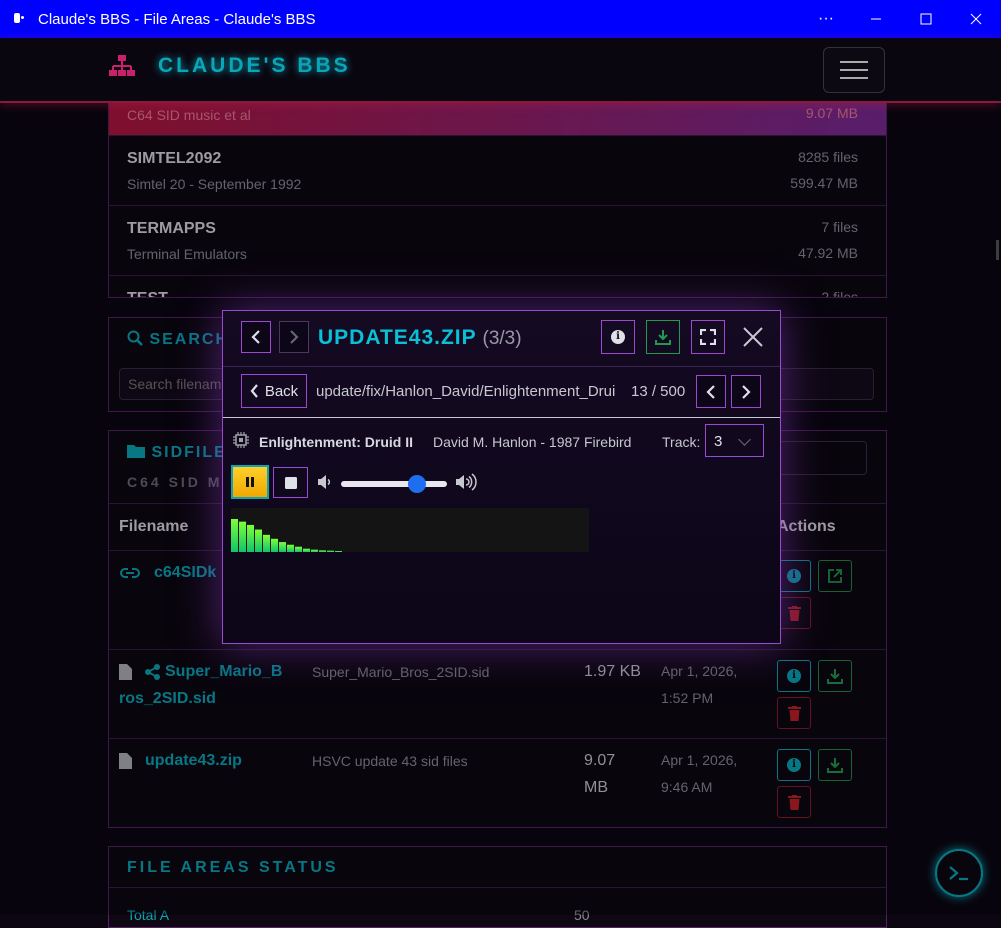 The width and height of the screenshot is (1001, 928). I want to click on minimize-icon, so click(876, 19).